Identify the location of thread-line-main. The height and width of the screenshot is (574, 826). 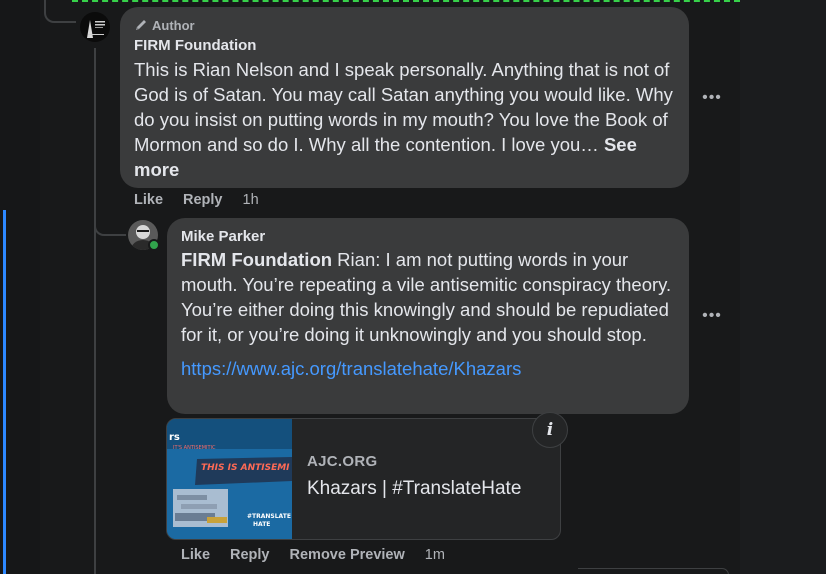
(95, 311).